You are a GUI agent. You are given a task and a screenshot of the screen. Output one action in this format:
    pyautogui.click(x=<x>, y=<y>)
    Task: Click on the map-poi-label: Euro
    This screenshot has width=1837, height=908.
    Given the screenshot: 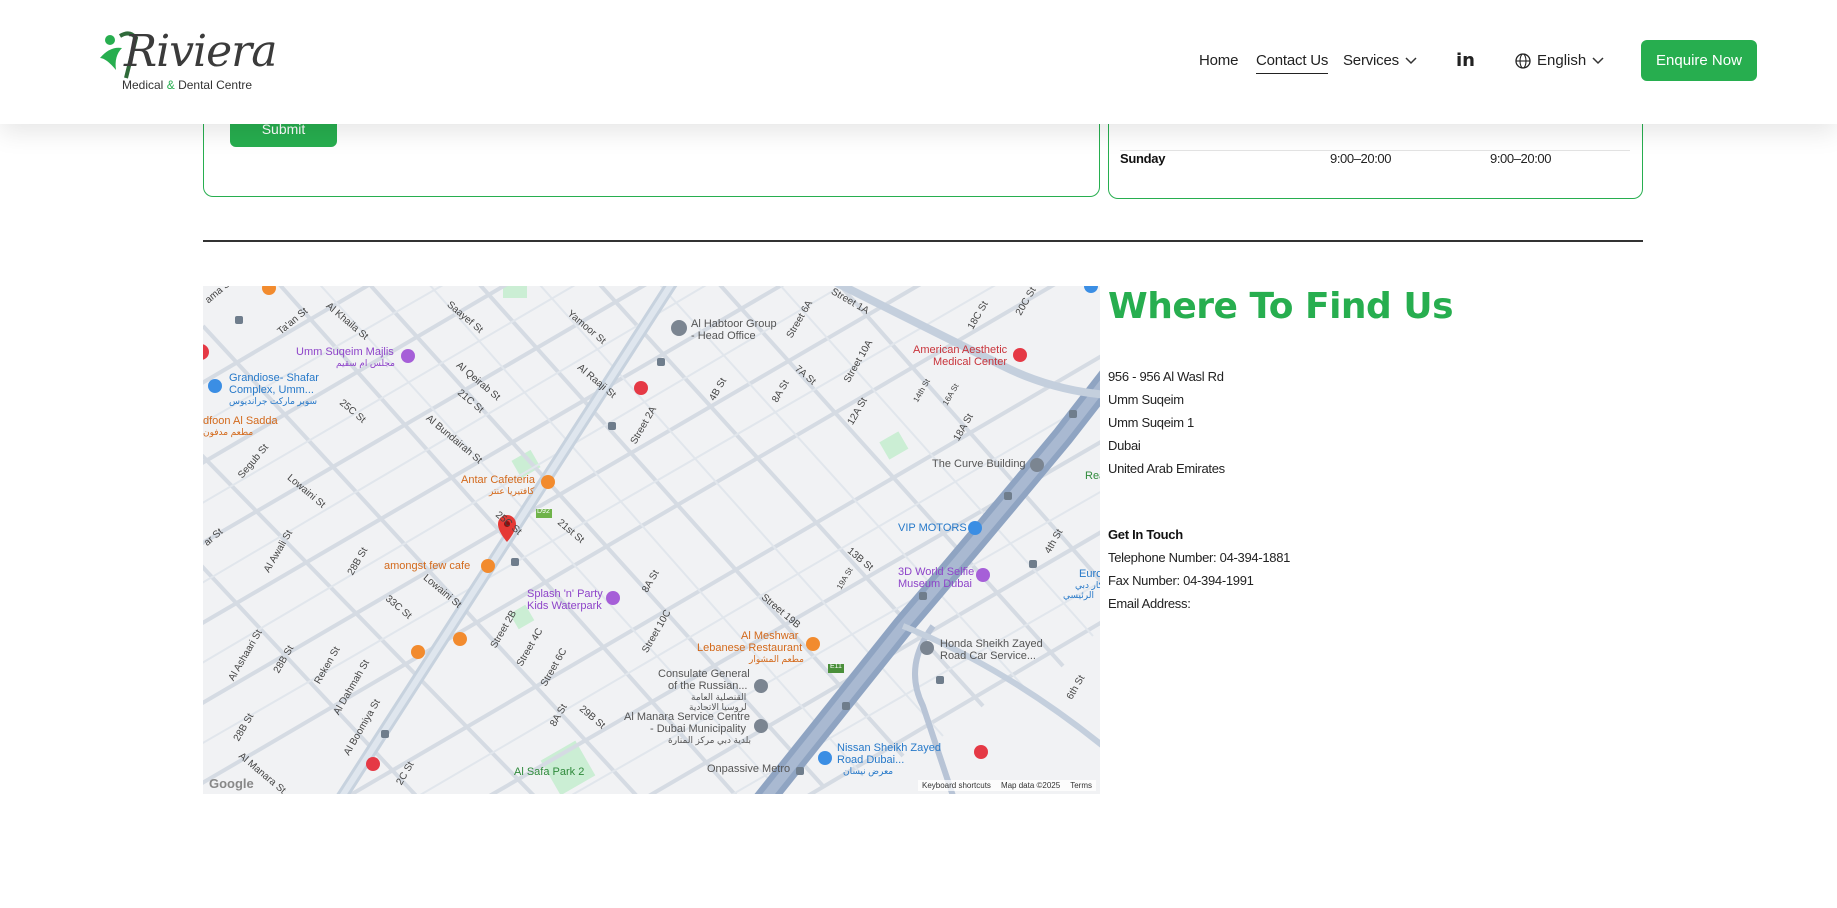 What is the action you would take?
    pyautogui.click(x=1089, y=574)
    